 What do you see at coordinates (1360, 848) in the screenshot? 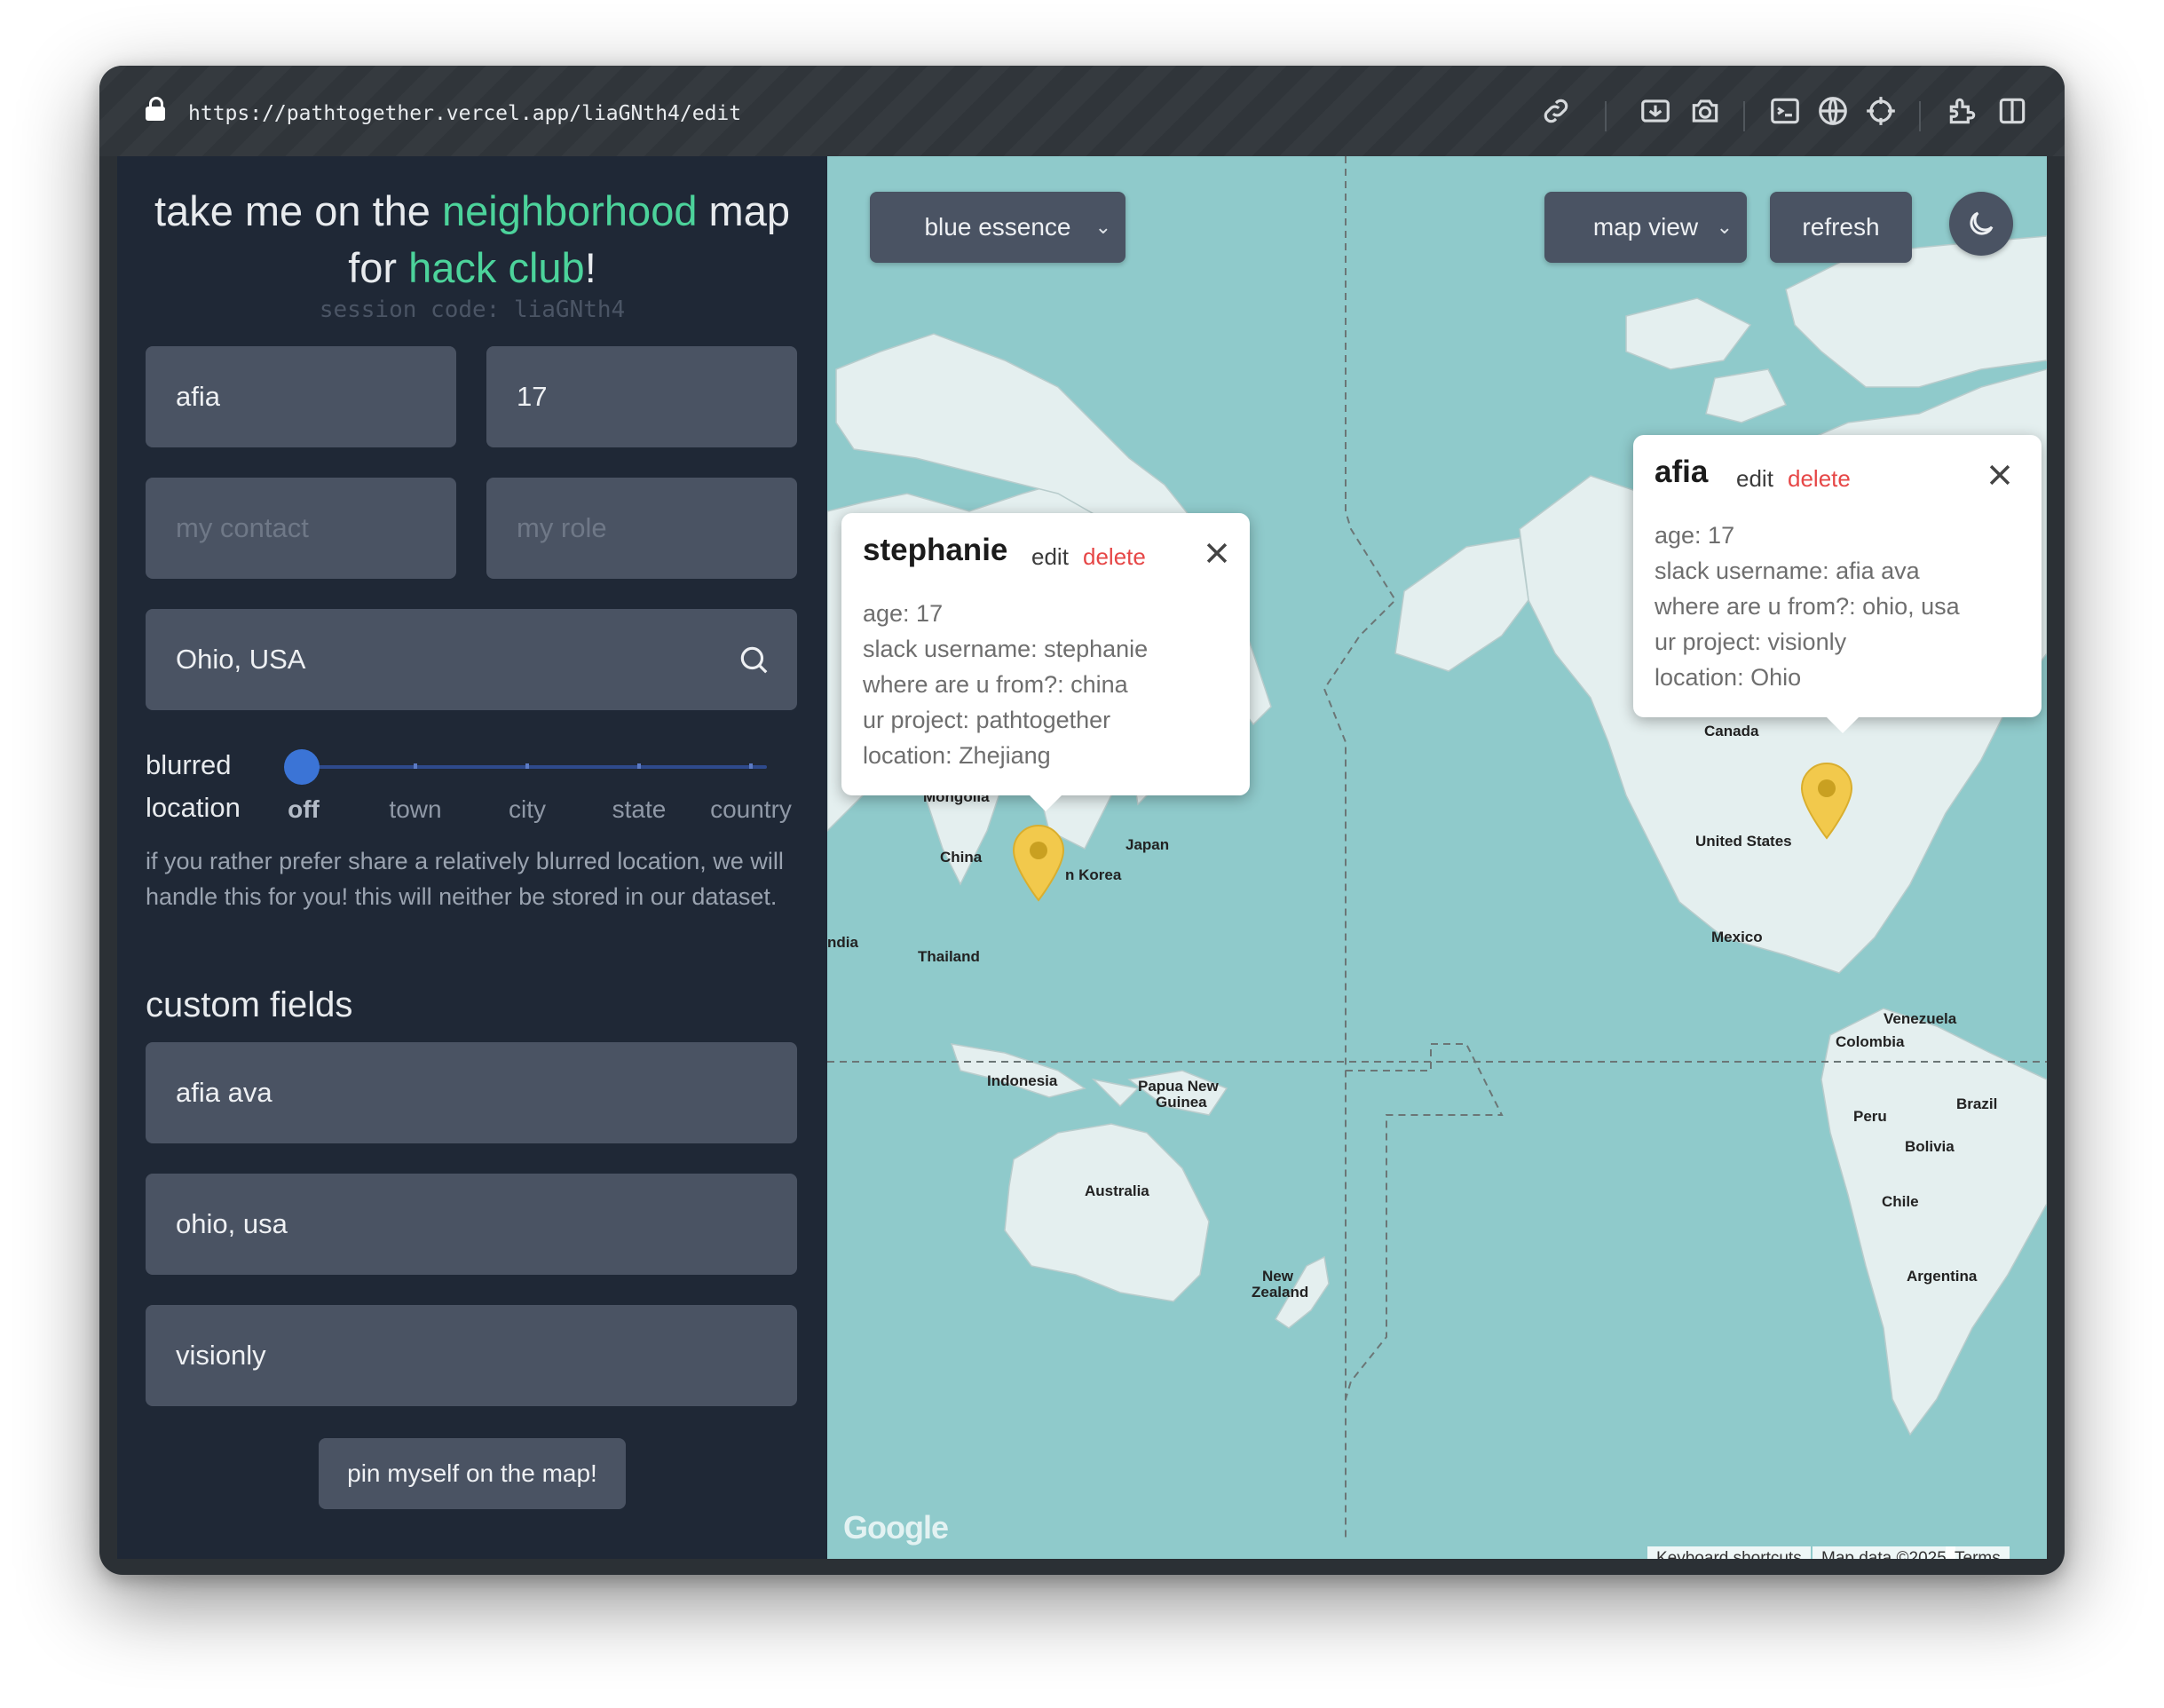
I see `date-line` at bounding box center [1360, 848].